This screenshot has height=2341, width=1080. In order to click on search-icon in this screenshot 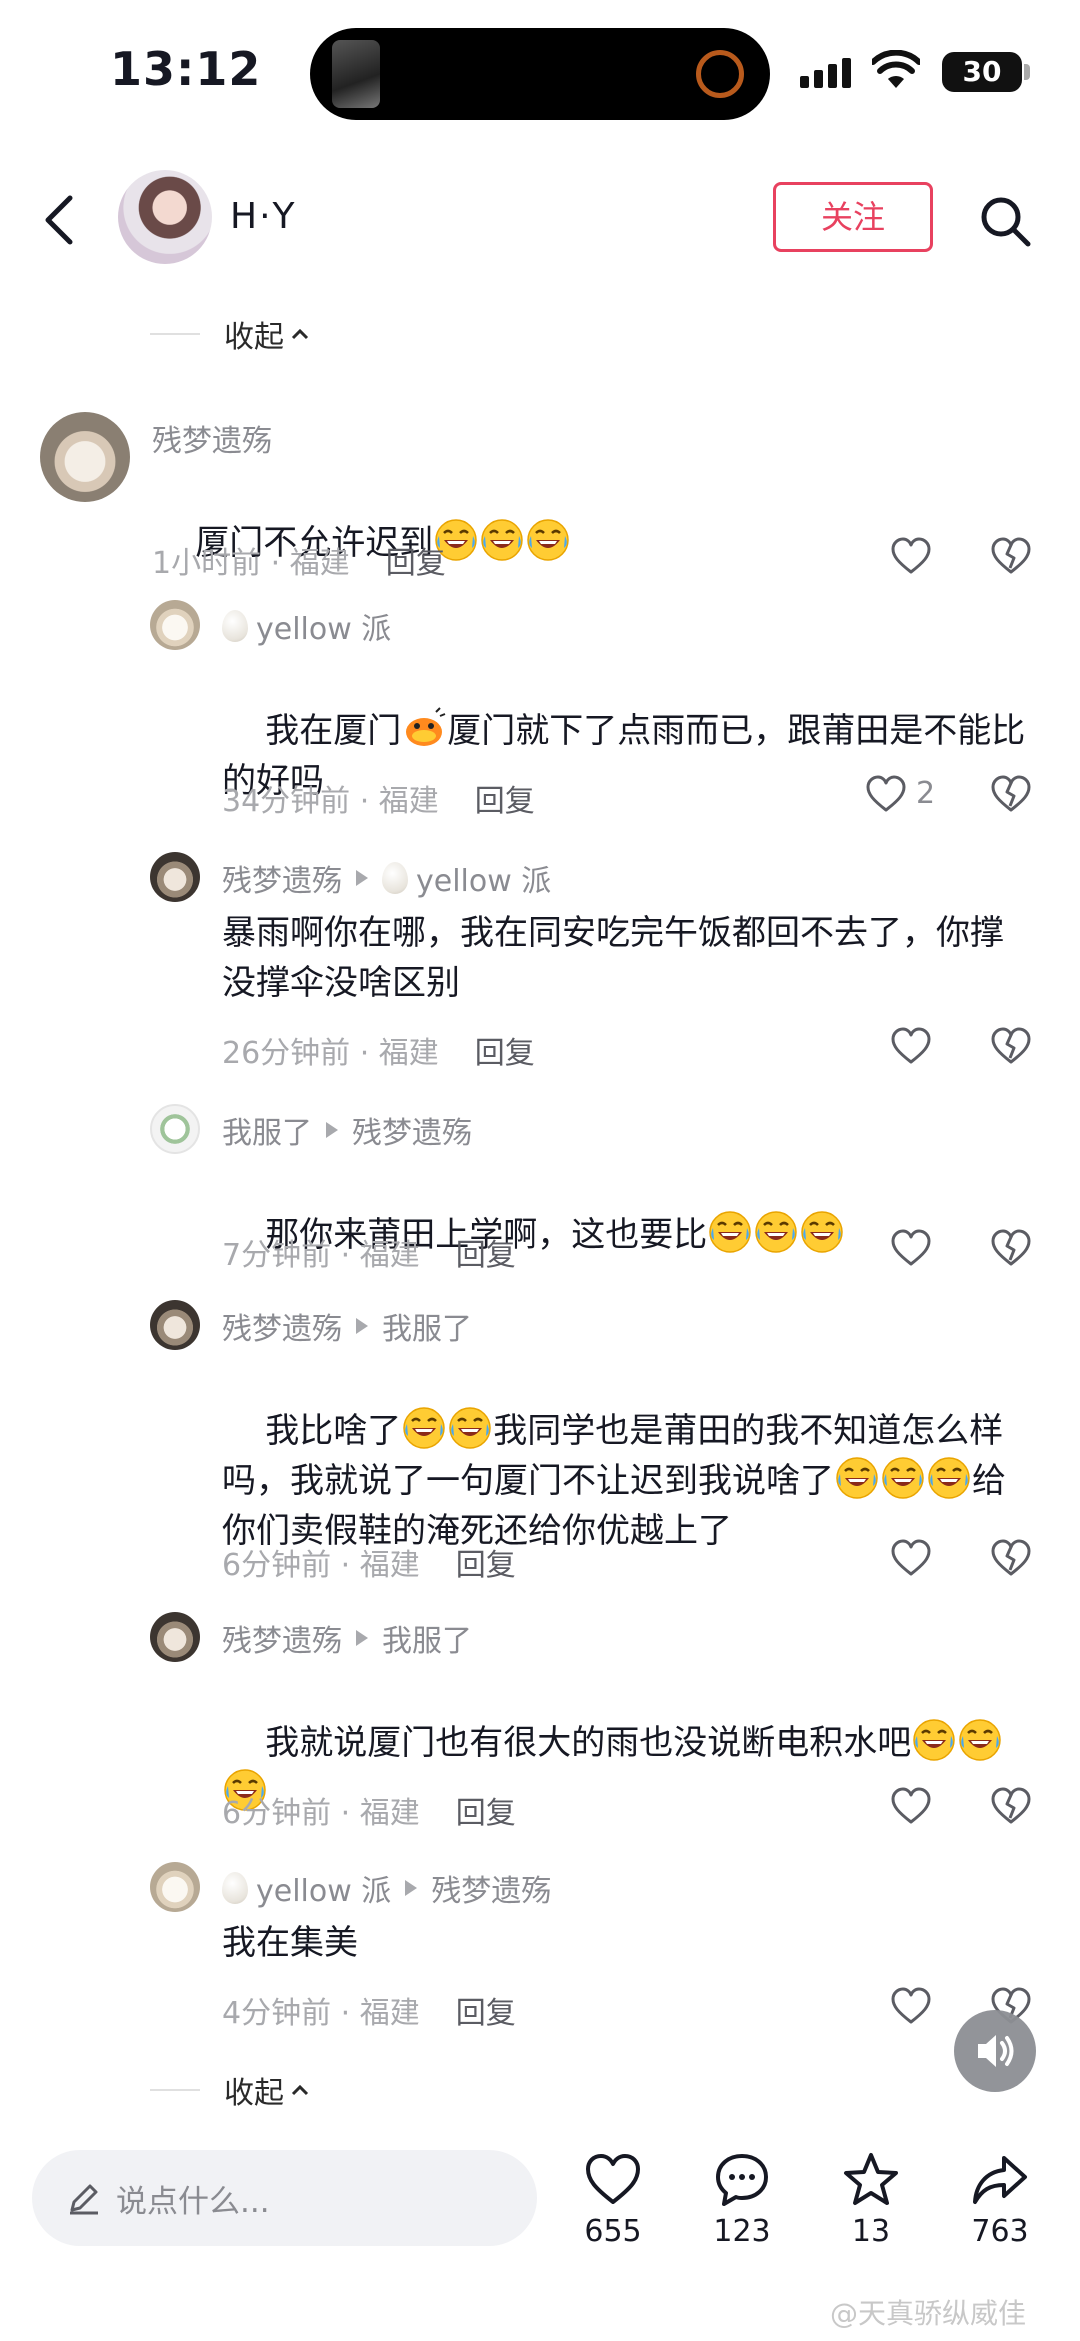, I will do `click(1005, 221)`.